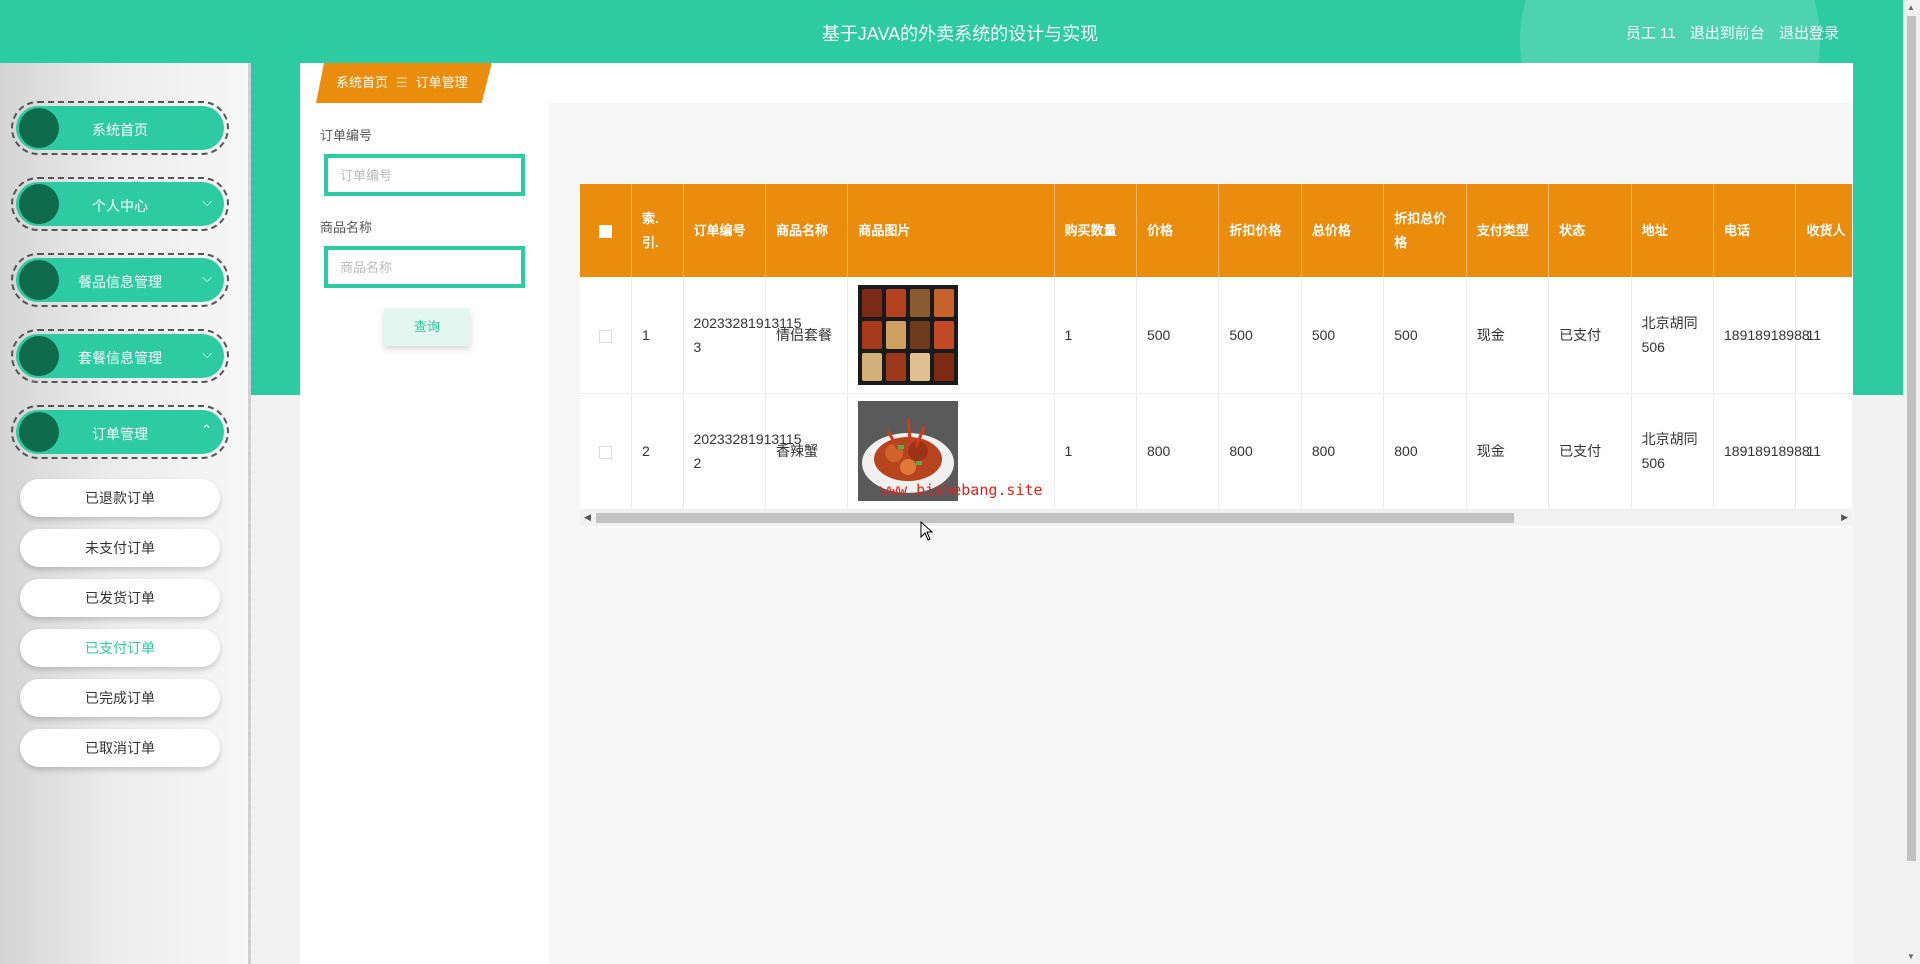  What do you see at coordinates (424, 175) in the screenshot?
I see `order-no-input` at bounding box center [424, 175].